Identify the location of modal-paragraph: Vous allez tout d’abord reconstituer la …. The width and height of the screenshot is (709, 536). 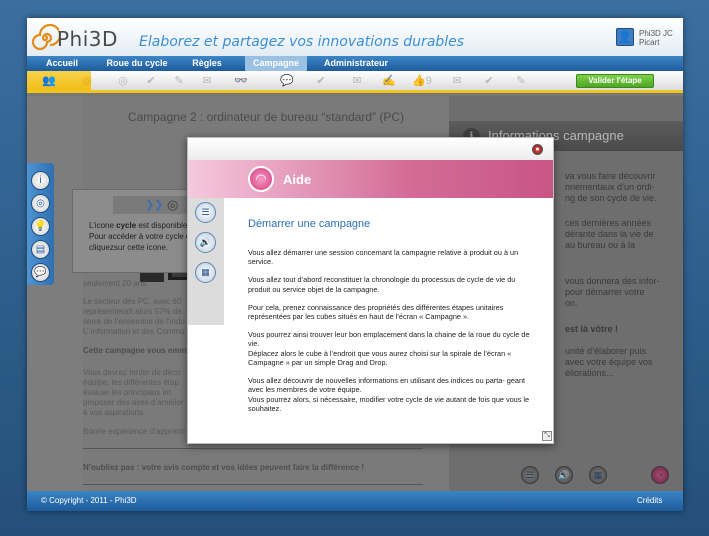
(382, 284).